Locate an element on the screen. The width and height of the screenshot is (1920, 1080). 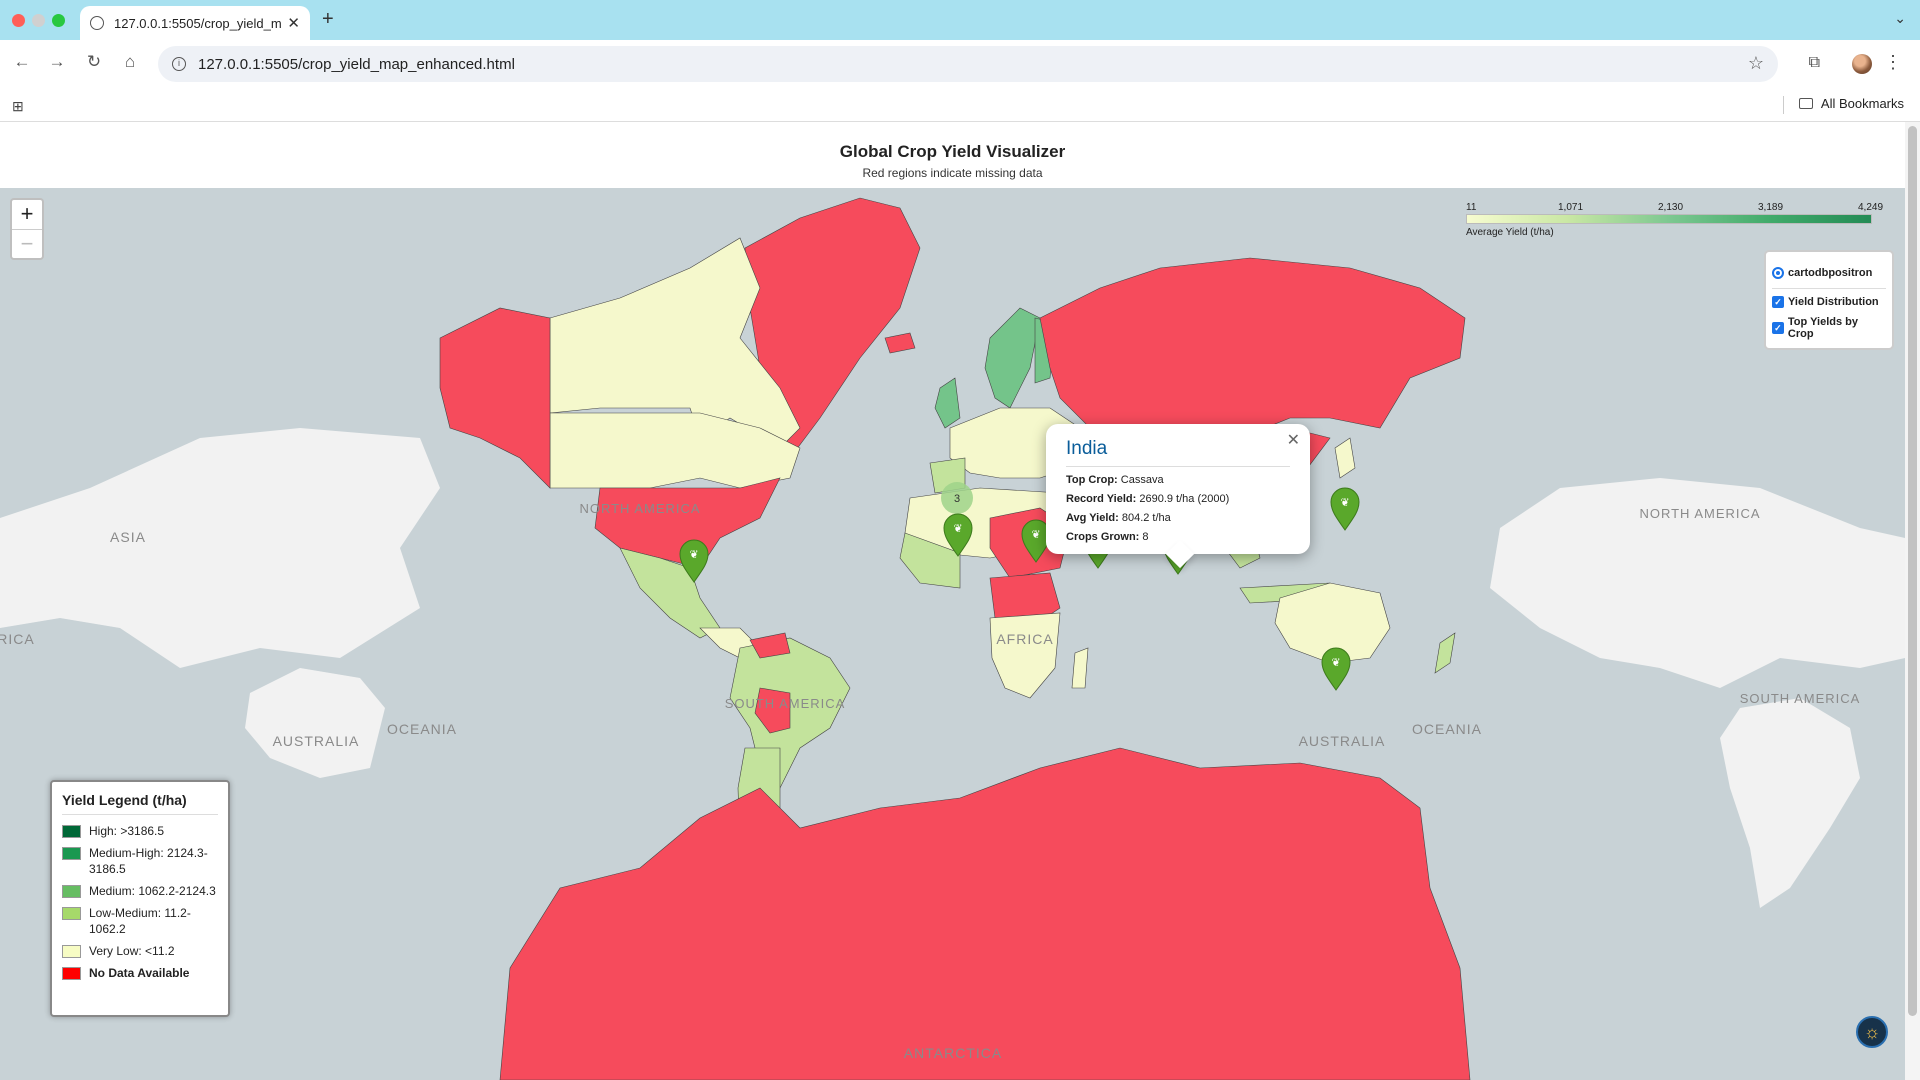
bookmarks-divider is located at coordinates (1783, 105).